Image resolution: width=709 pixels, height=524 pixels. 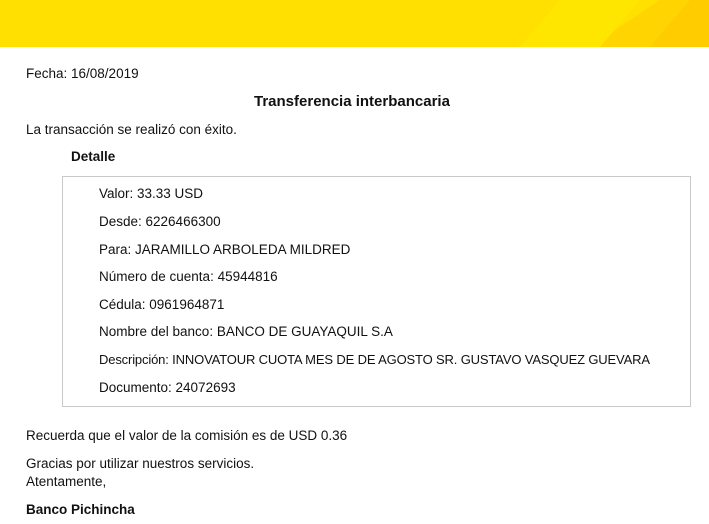 What do you see at coordinates (131, 129) in the screenshot?
I see `status-message: La transacción se realizó con éxito.` at bounding box center [131, 129].